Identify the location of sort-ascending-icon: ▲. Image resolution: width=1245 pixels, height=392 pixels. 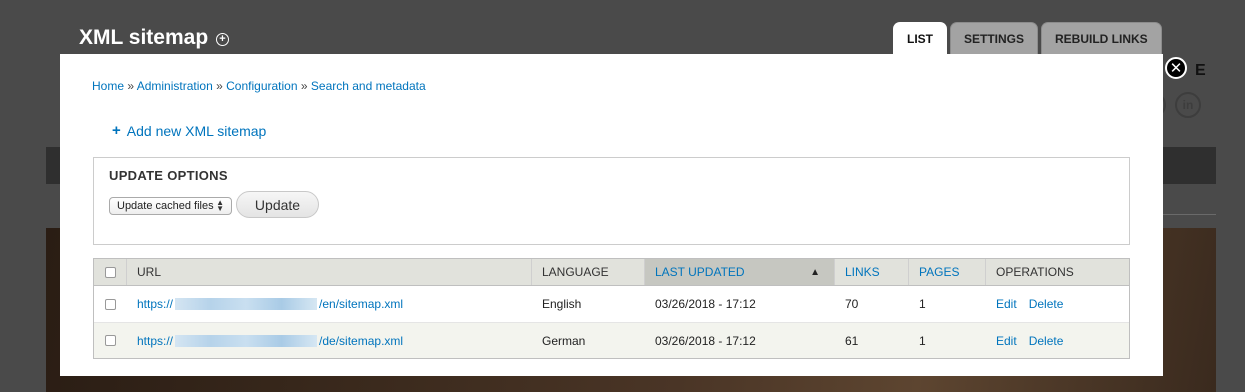
(815, 272).